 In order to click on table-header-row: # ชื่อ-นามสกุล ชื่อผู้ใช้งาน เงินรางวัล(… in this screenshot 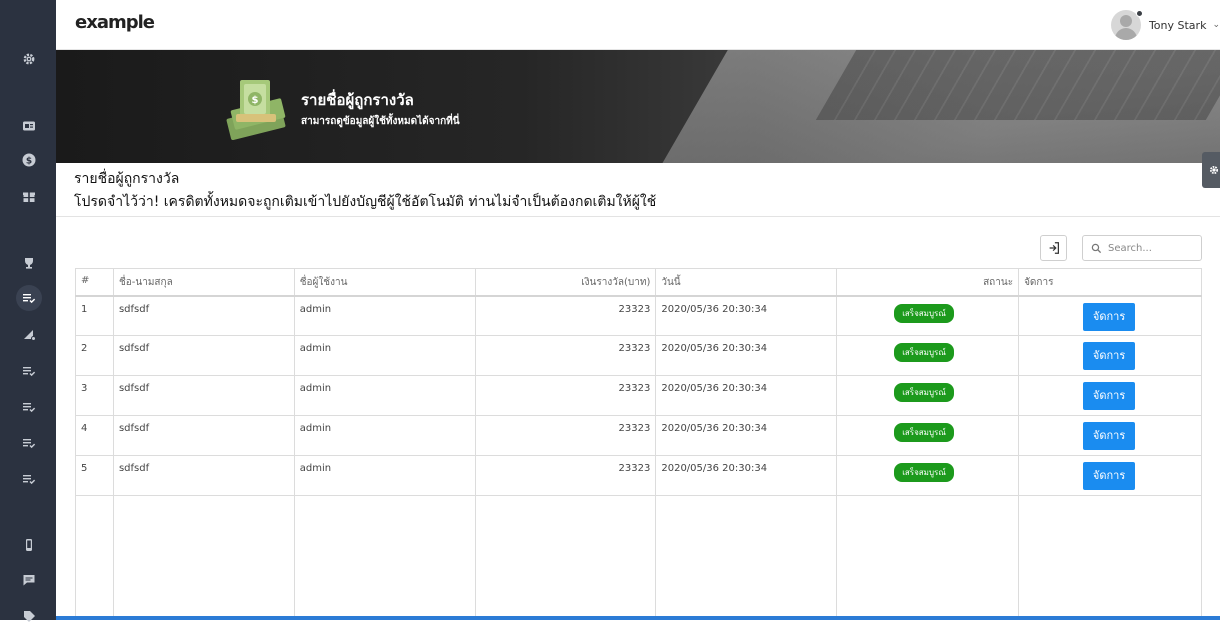, I will do `click(638, 282)`.